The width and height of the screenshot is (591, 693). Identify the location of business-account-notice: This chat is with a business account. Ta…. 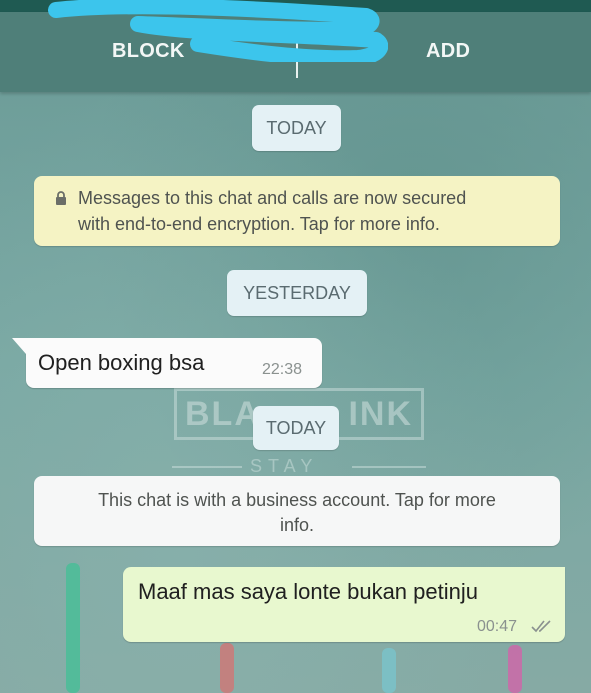
(297, 511).